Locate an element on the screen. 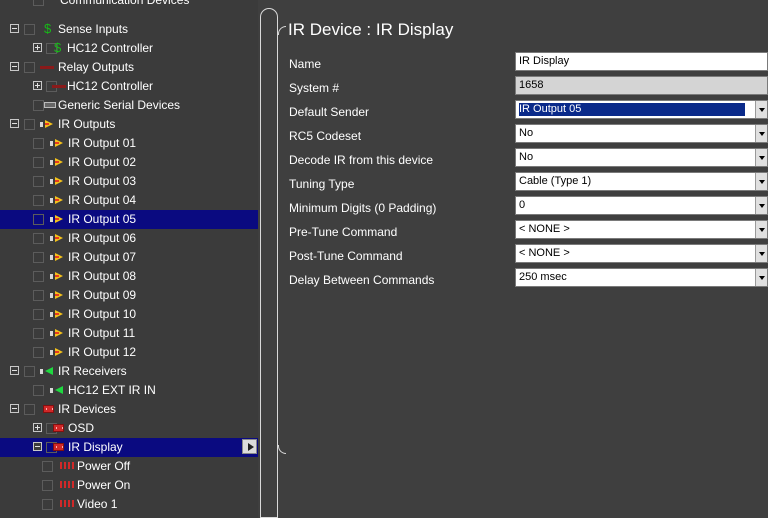 This screenshot has width=768, height=518. rc5-codeset-select: No is located at coordinates (641, 133).